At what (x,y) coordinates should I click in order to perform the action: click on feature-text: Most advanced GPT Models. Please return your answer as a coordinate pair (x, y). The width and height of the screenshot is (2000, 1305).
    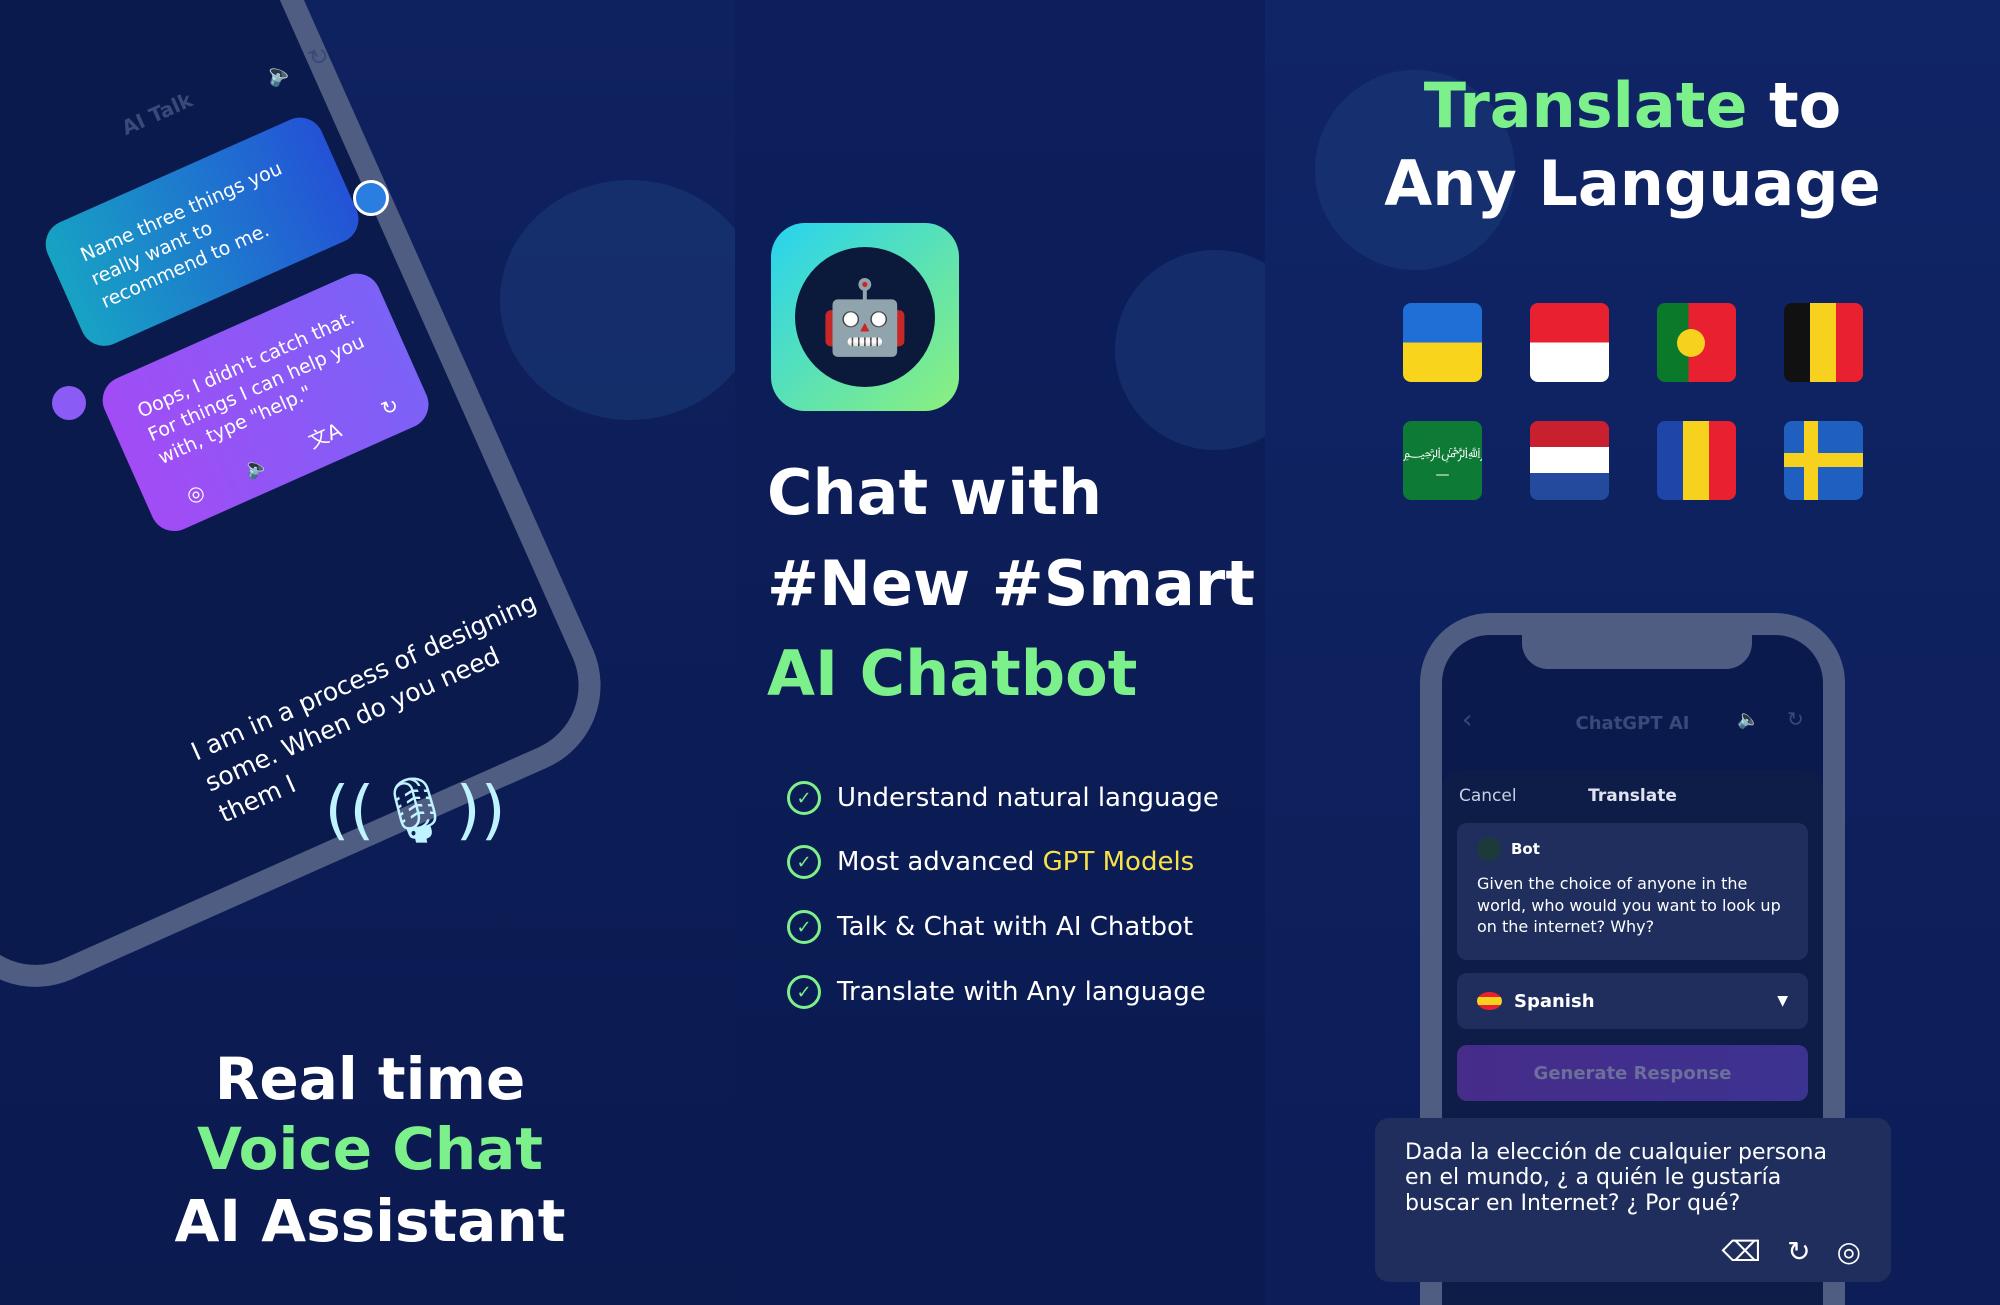
    Looking at the image, I should click on (1015, 862).